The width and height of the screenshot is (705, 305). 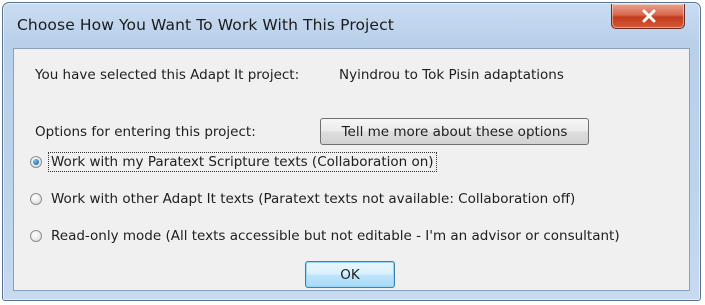 I want to click on options-label: Options for entering this project:, so click(x=145, y=132).